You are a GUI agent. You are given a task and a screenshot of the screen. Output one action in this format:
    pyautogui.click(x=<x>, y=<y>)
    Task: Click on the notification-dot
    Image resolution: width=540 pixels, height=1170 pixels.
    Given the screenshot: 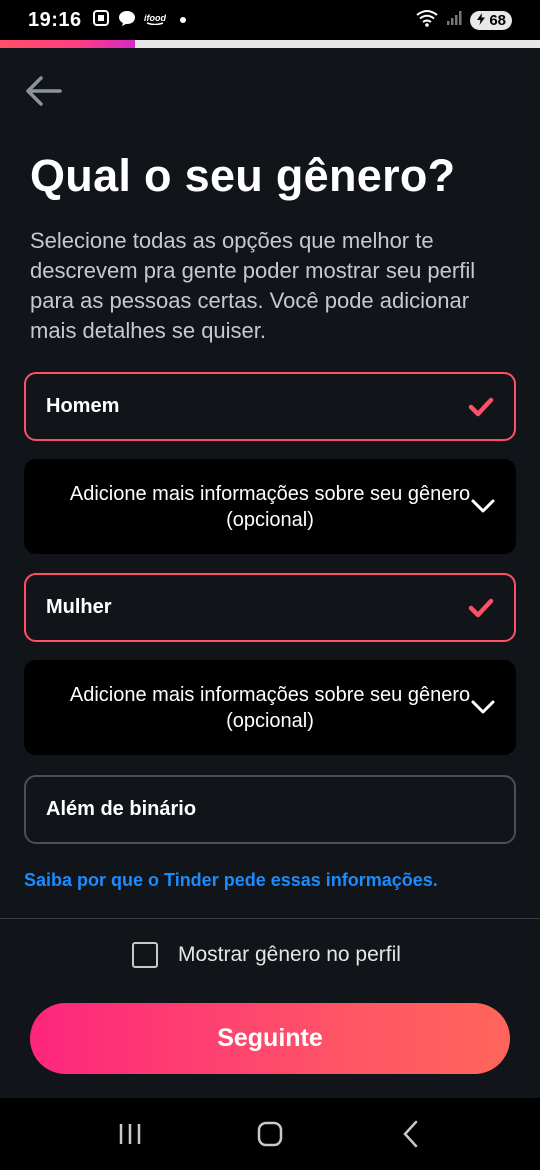 What is the action you would take?
    pyautogui.click(x=182, y=20)
    